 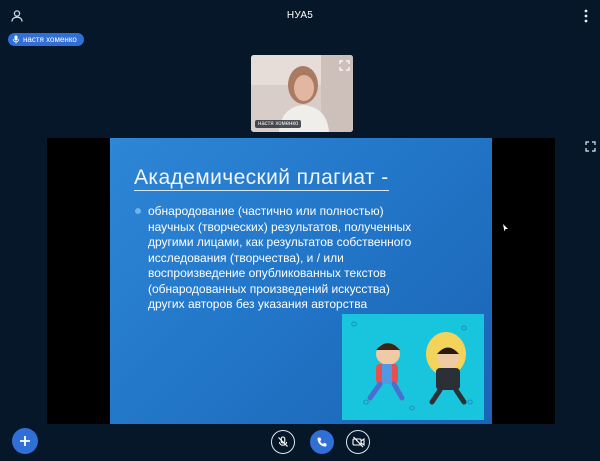 I want to click on webcam-user-name: настя хоменко, so click(x=278, y=124).